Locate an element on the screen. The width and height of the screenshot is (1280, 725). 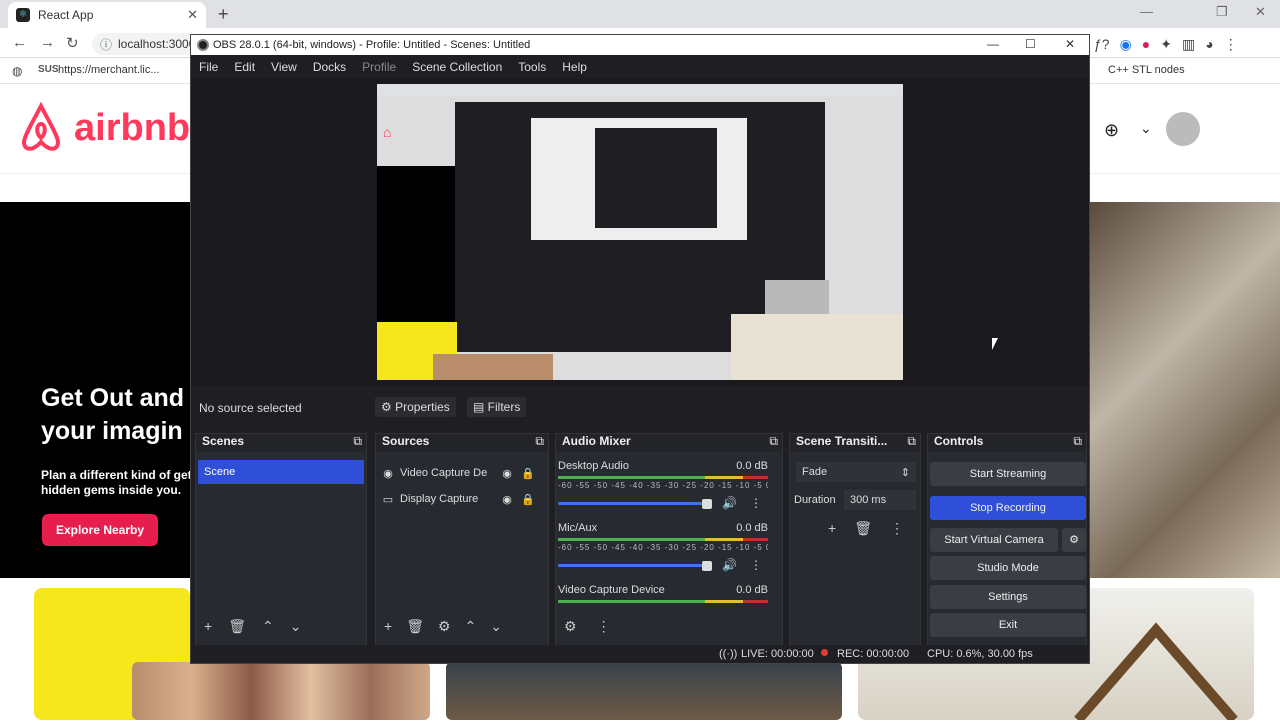
transitions-toolbar: + 🗑 ⋮ is located at coordinates (866, 528).